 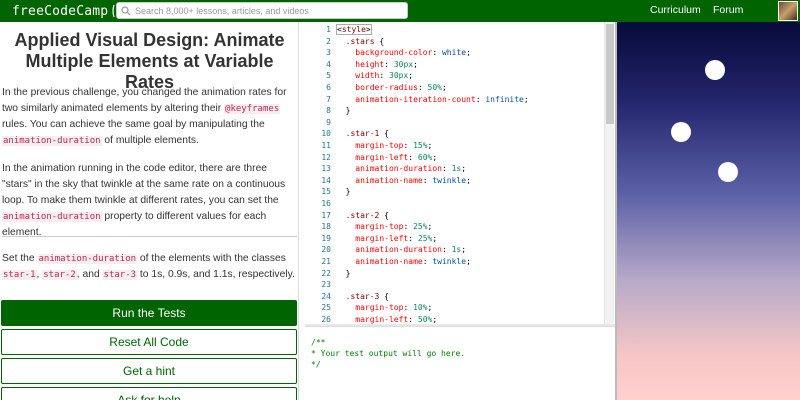 I want to click on line-number: 17, so click(x=326, y=215).